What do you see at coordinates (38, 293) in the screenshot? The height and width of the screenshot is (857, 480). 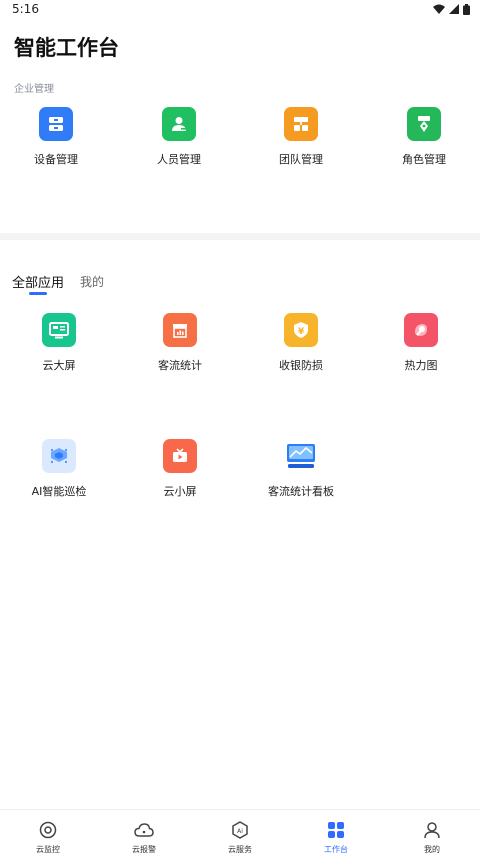 I see `active-tab-indicator` at bounding box center [38, 293].